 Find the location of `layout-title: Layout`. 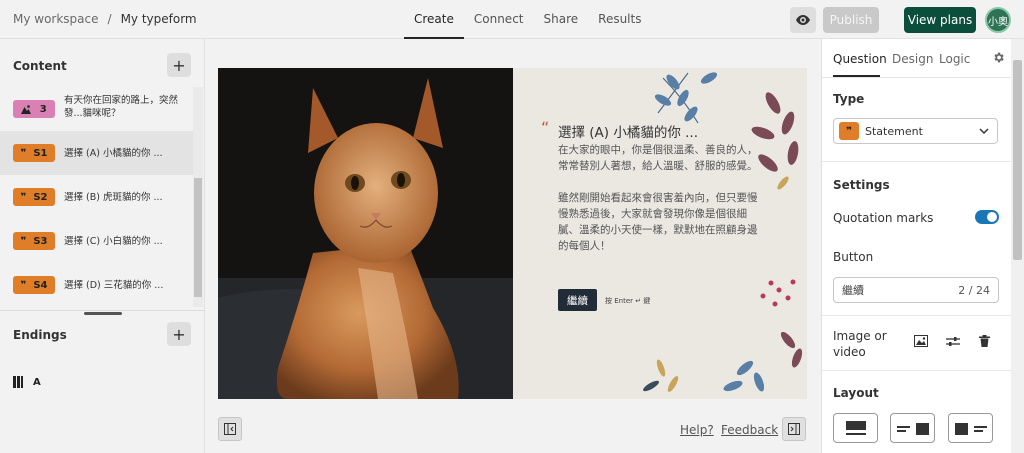

layout-title: Layout is located at coordinates (856, 393).